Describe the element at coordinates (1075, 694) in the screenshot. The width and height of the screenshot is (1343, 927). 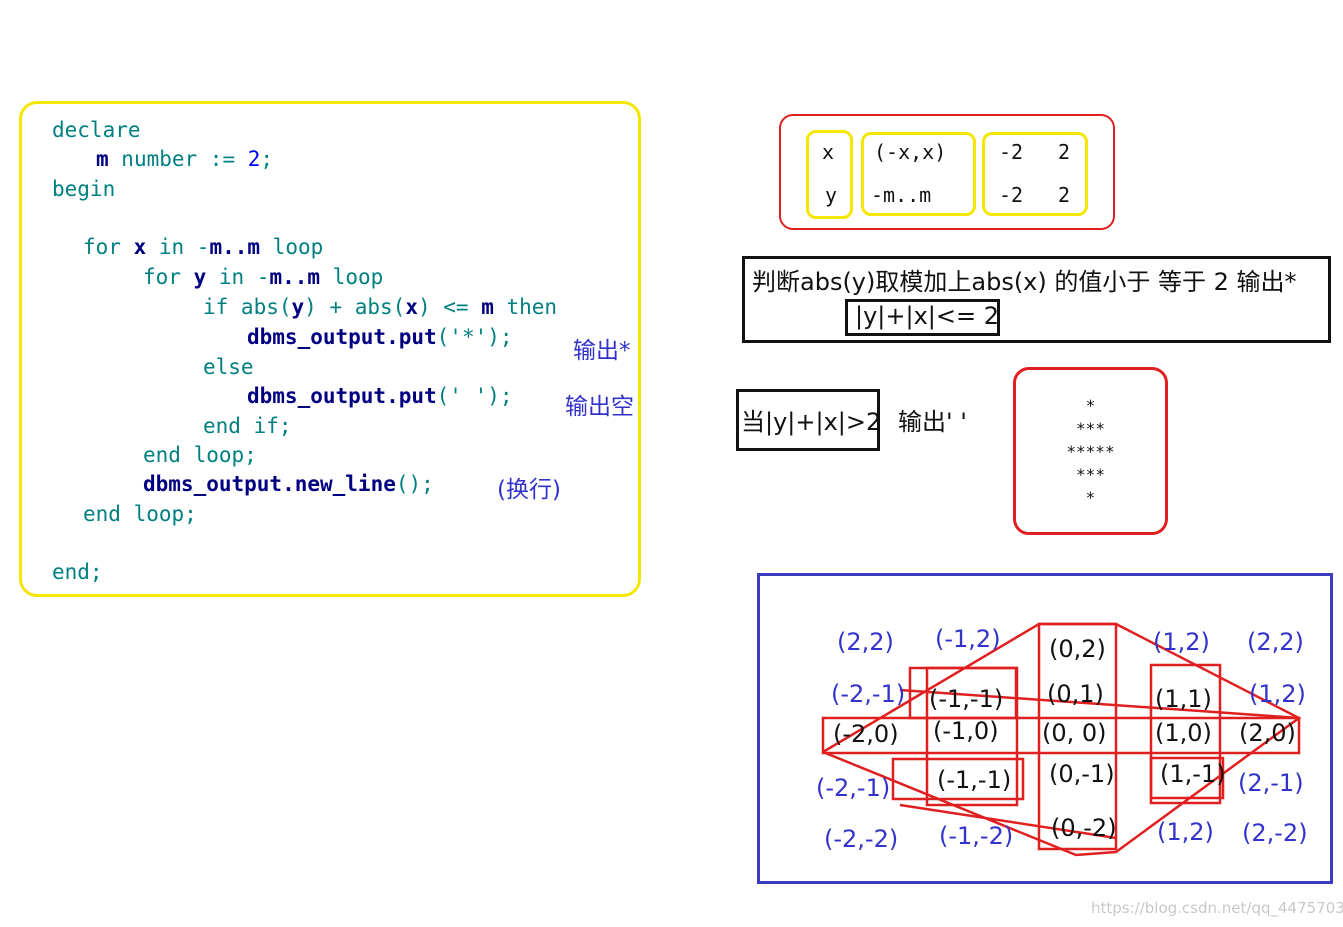
I see `grid-cell-r2-c3: (0,1)` at that location.